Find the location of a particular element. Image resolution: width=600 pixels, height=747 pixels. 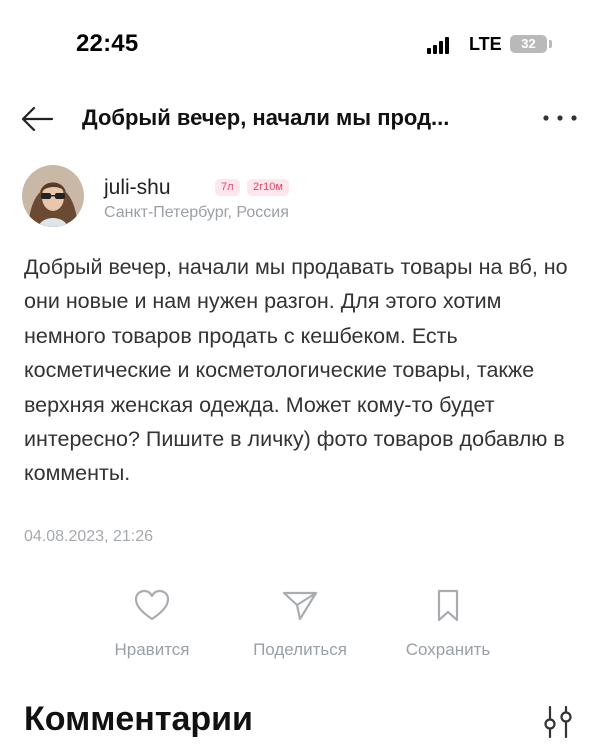

post-actions: Нравится Поделиться Сохранить is located at coordinates (300, 625).